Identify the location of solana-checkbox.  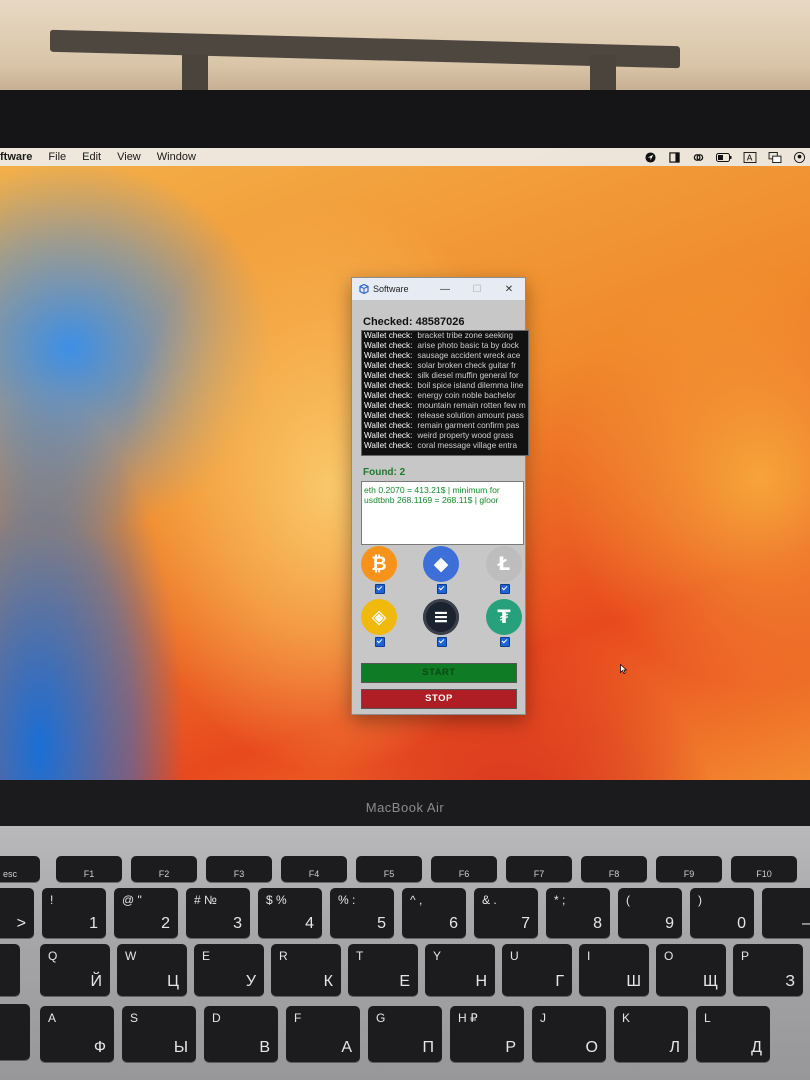
(442, 642).